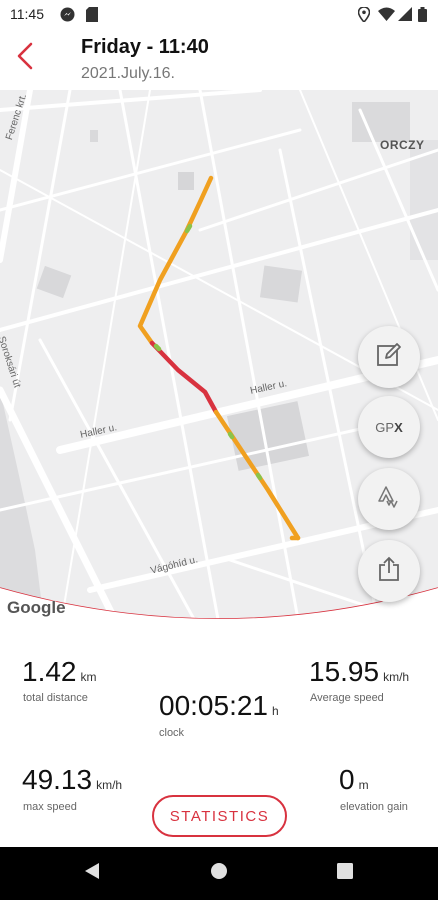 The image size is (438, 900). What do you see at coordinates (219, 816) in the screenshot?
I see `statistics-button: STATISTICS` at bounding box center [219, 816].